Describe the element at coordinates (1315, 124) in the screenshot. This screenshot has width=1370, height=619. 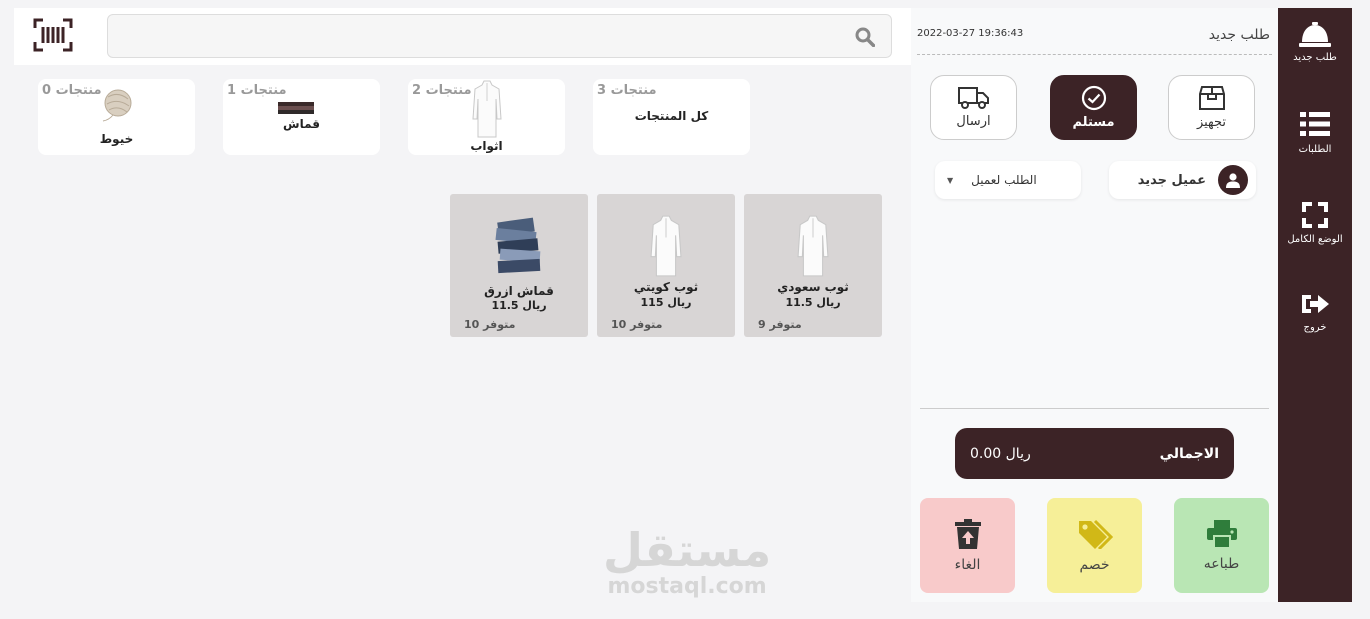
I see `list-icon` at that location.